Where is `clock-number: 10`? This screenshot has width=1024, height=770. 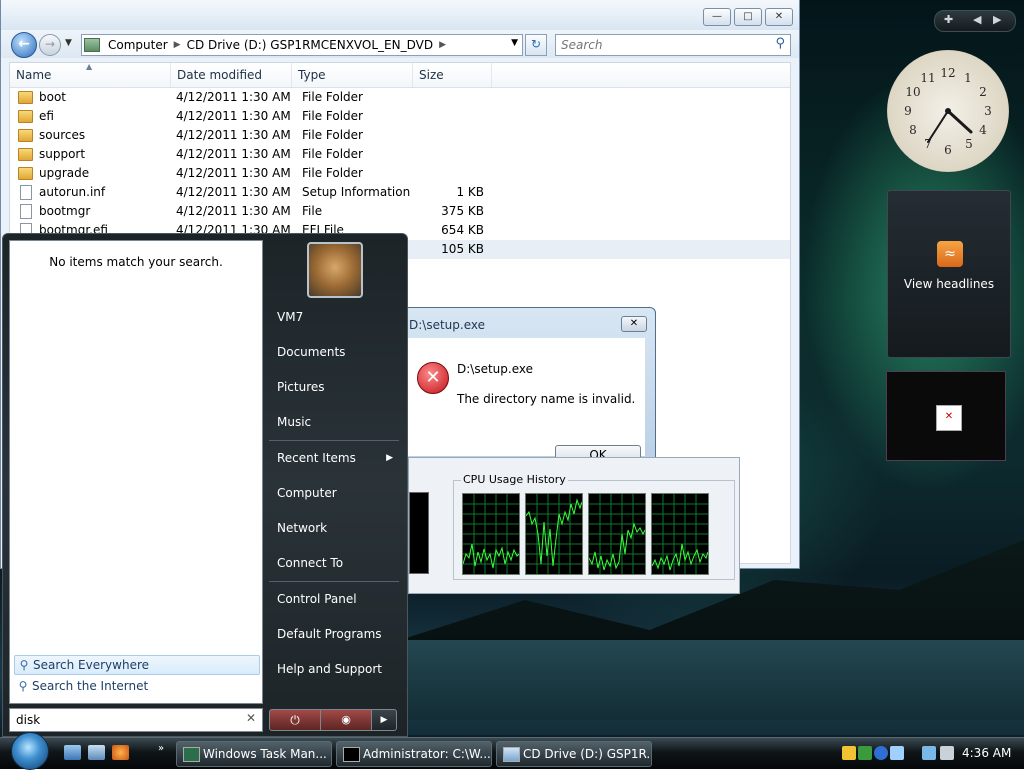
clock-number: 10 is located at coordinates (912, 92).